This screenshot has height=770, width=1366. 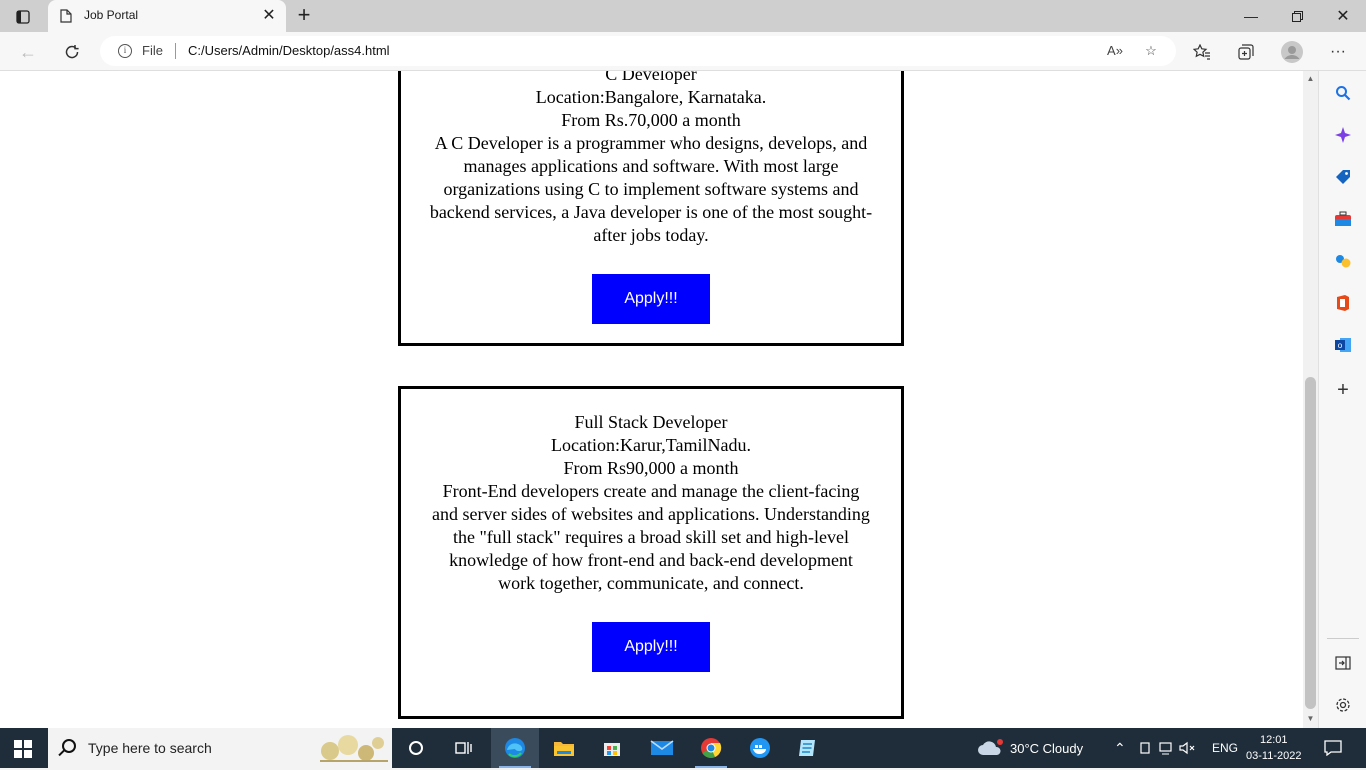 What do you see at coordinates (289, 50) in the screenshot?
I see `url-text: C:/Users/Admin/Desktop/ass4.html` at bounding box center [289, 50].